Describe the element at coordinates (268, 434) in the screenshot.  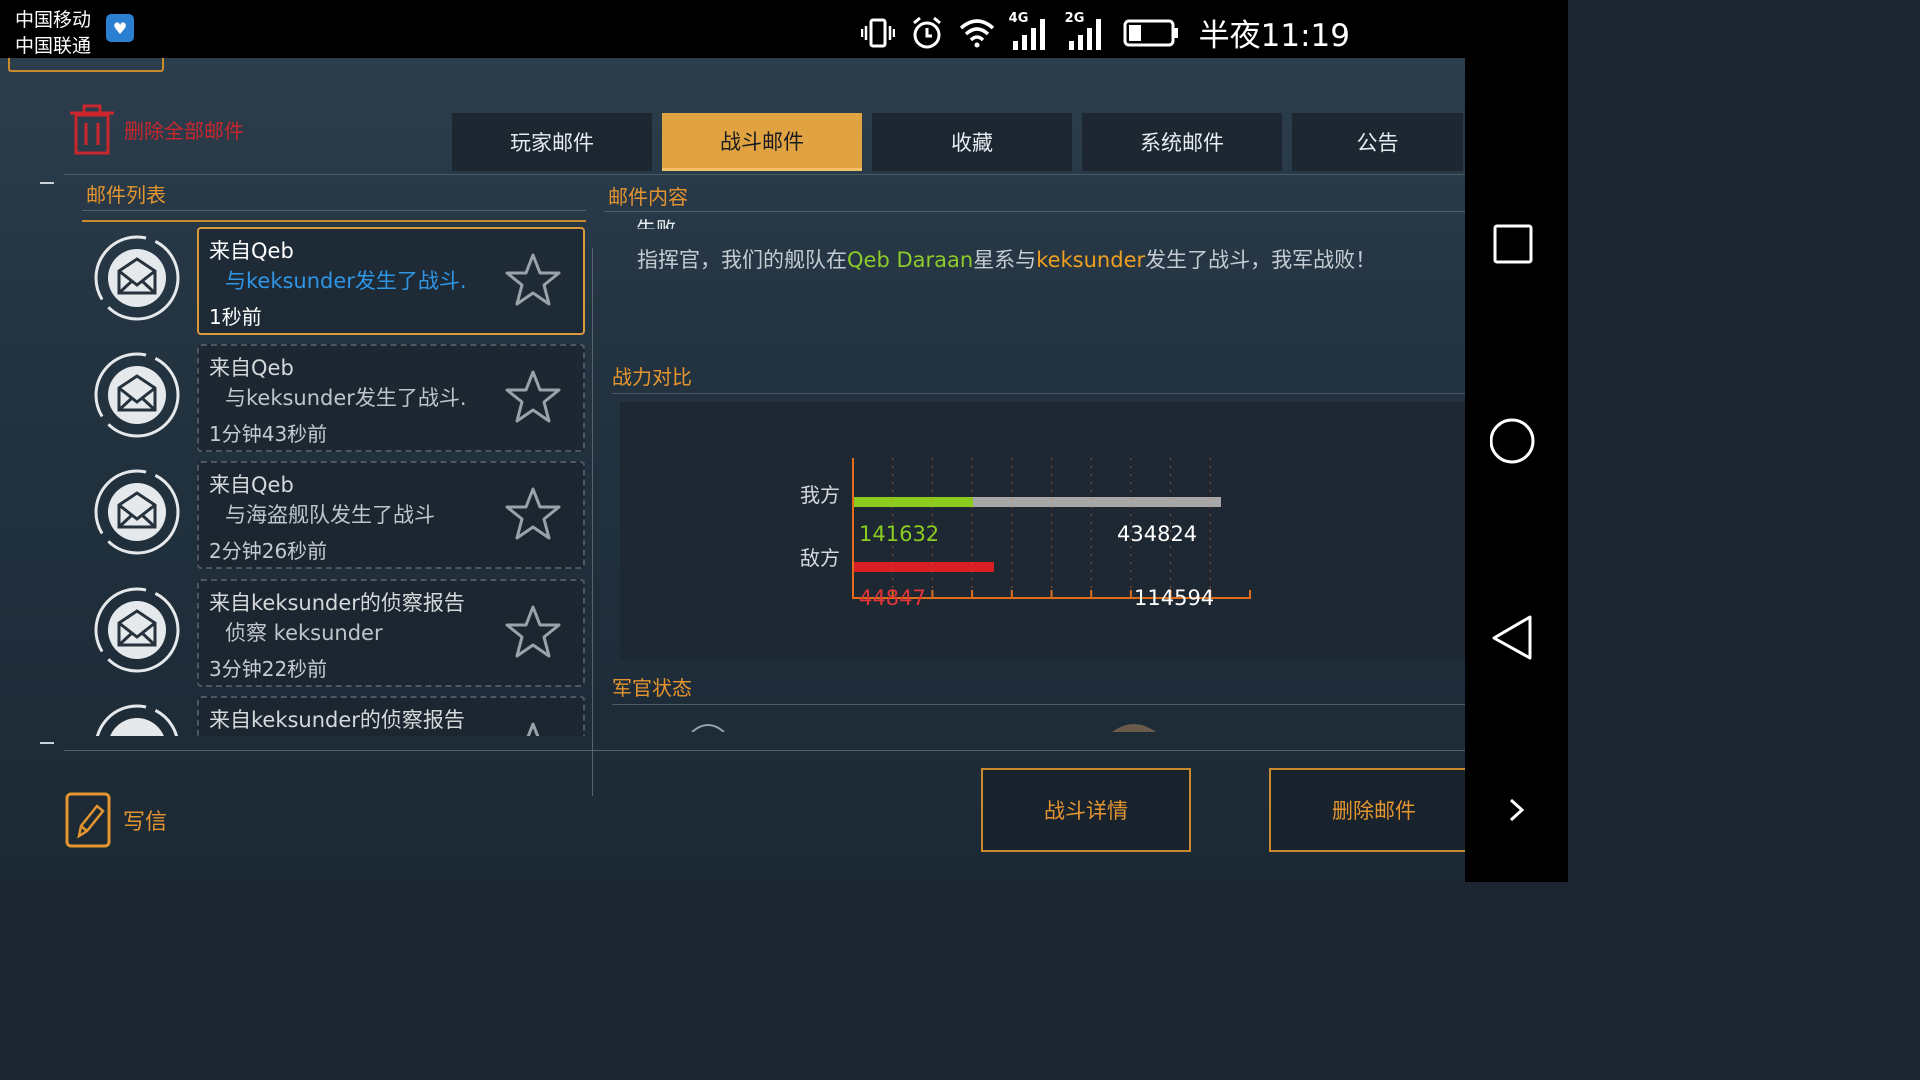
I see `mail-time: 1分钟43秒前` at that location.